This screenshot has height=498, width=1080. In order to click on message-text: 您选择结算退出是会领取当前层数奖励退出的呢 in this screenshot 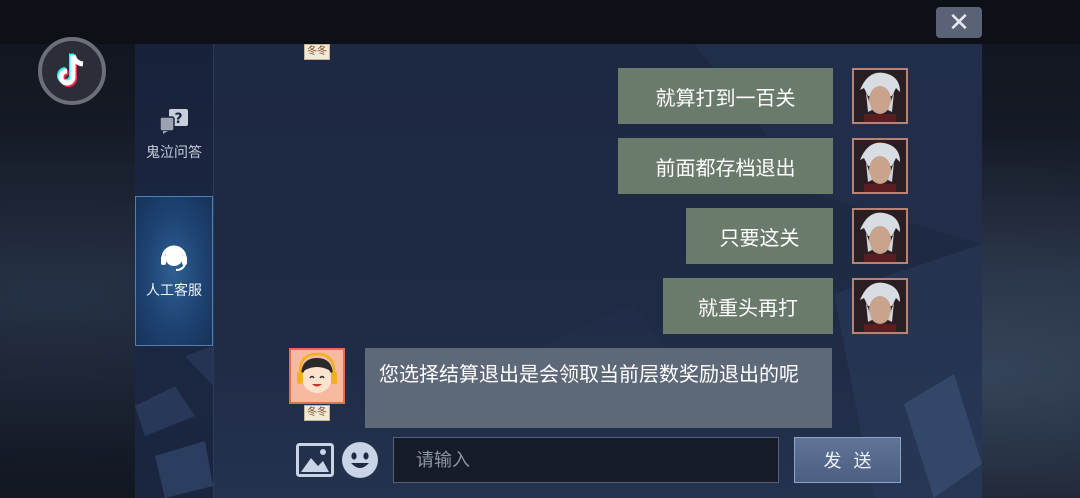, I will do `click(589, 374)`.